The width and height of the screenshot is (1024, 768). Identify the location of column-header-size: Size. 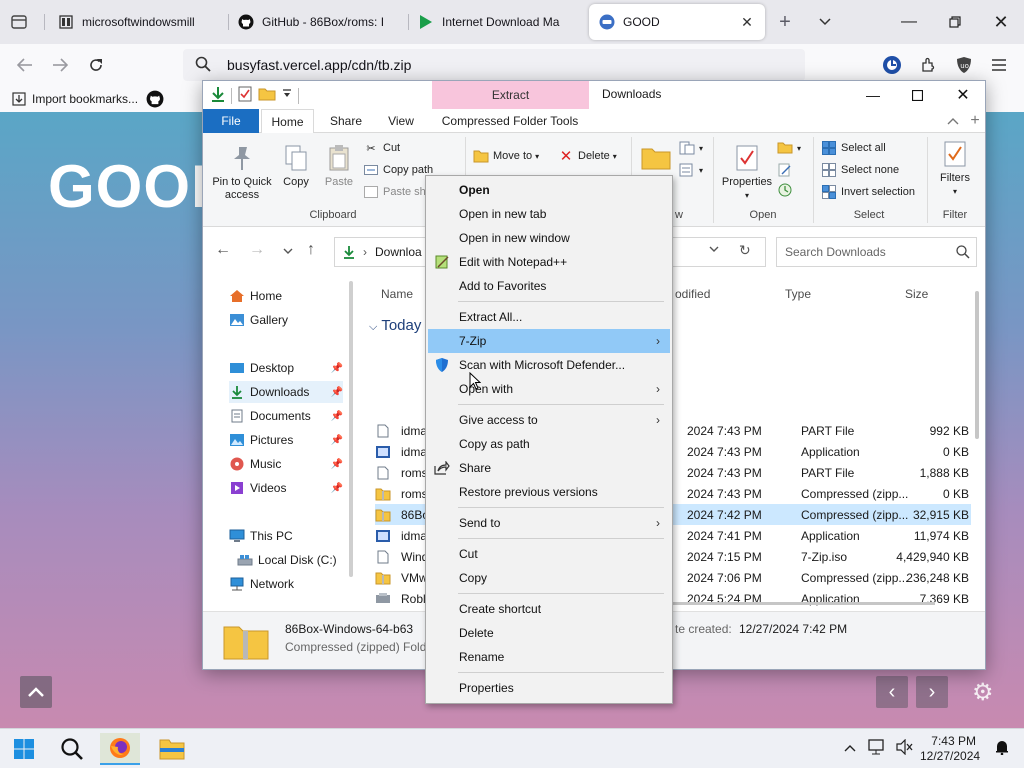
(916, 294).